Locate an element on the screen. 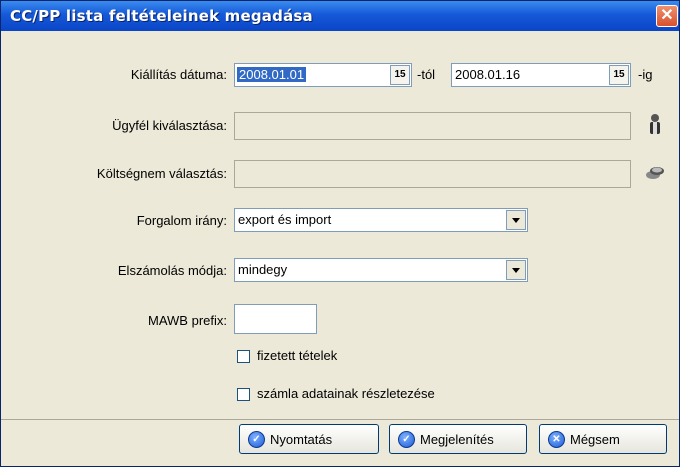 Image resolution: width=680 pixels, height=467 pixels. date-from-value: 2008.01.01 is located at coordinates (272, 74).